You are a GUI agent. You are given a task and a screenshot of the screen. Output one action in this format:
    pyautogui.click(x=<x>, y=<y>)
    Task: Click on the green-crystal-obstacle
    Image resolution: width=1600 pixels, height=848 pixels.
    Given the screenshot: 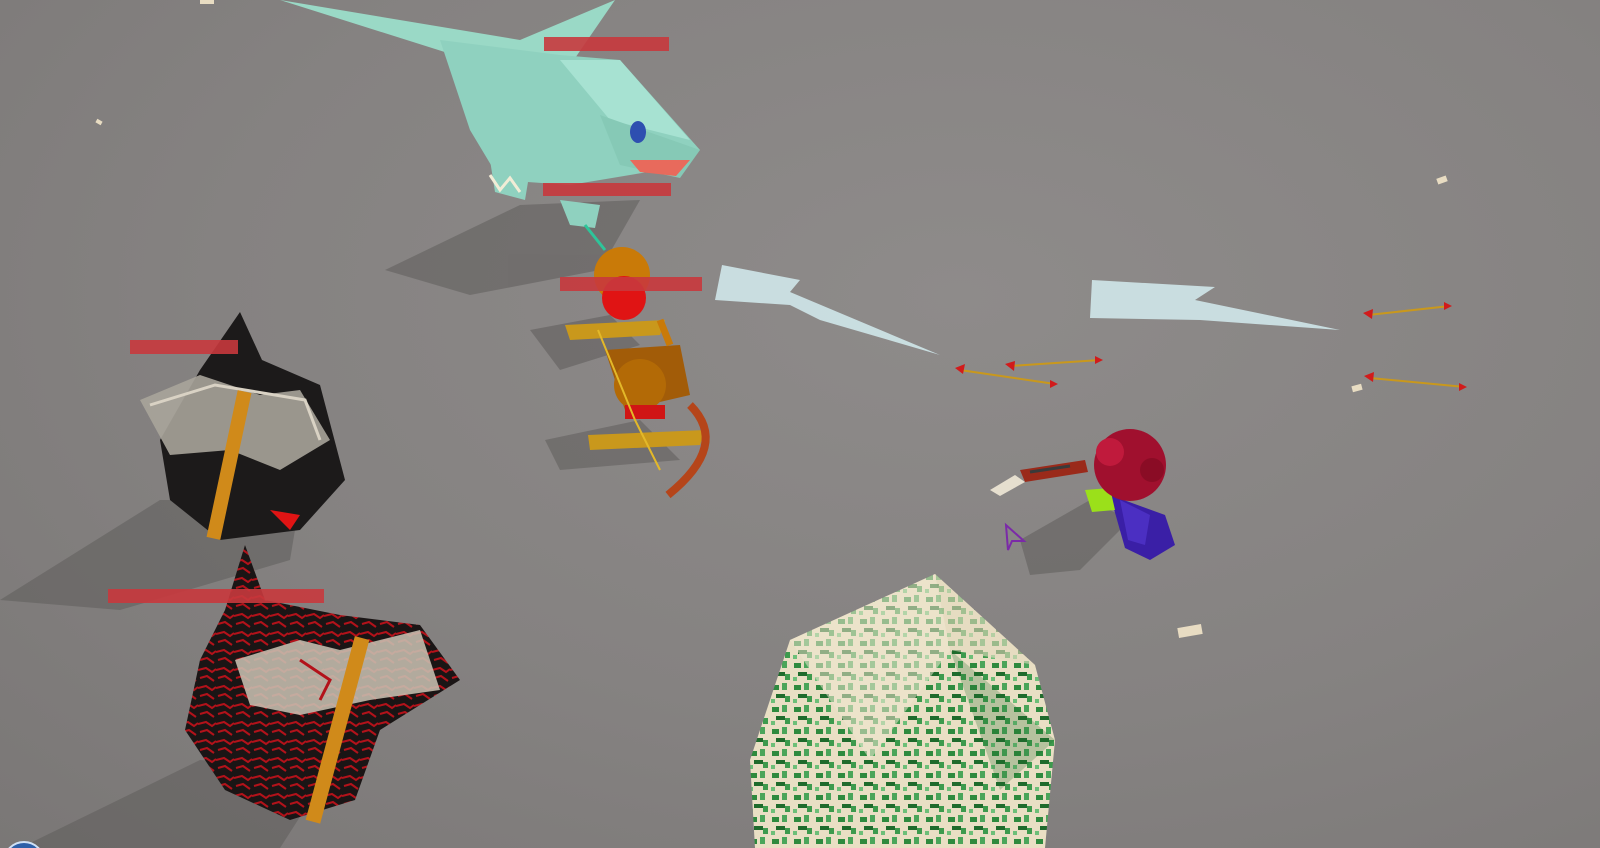 What is the action you would take?
    pyautogui.click(x=902, y=711)
    